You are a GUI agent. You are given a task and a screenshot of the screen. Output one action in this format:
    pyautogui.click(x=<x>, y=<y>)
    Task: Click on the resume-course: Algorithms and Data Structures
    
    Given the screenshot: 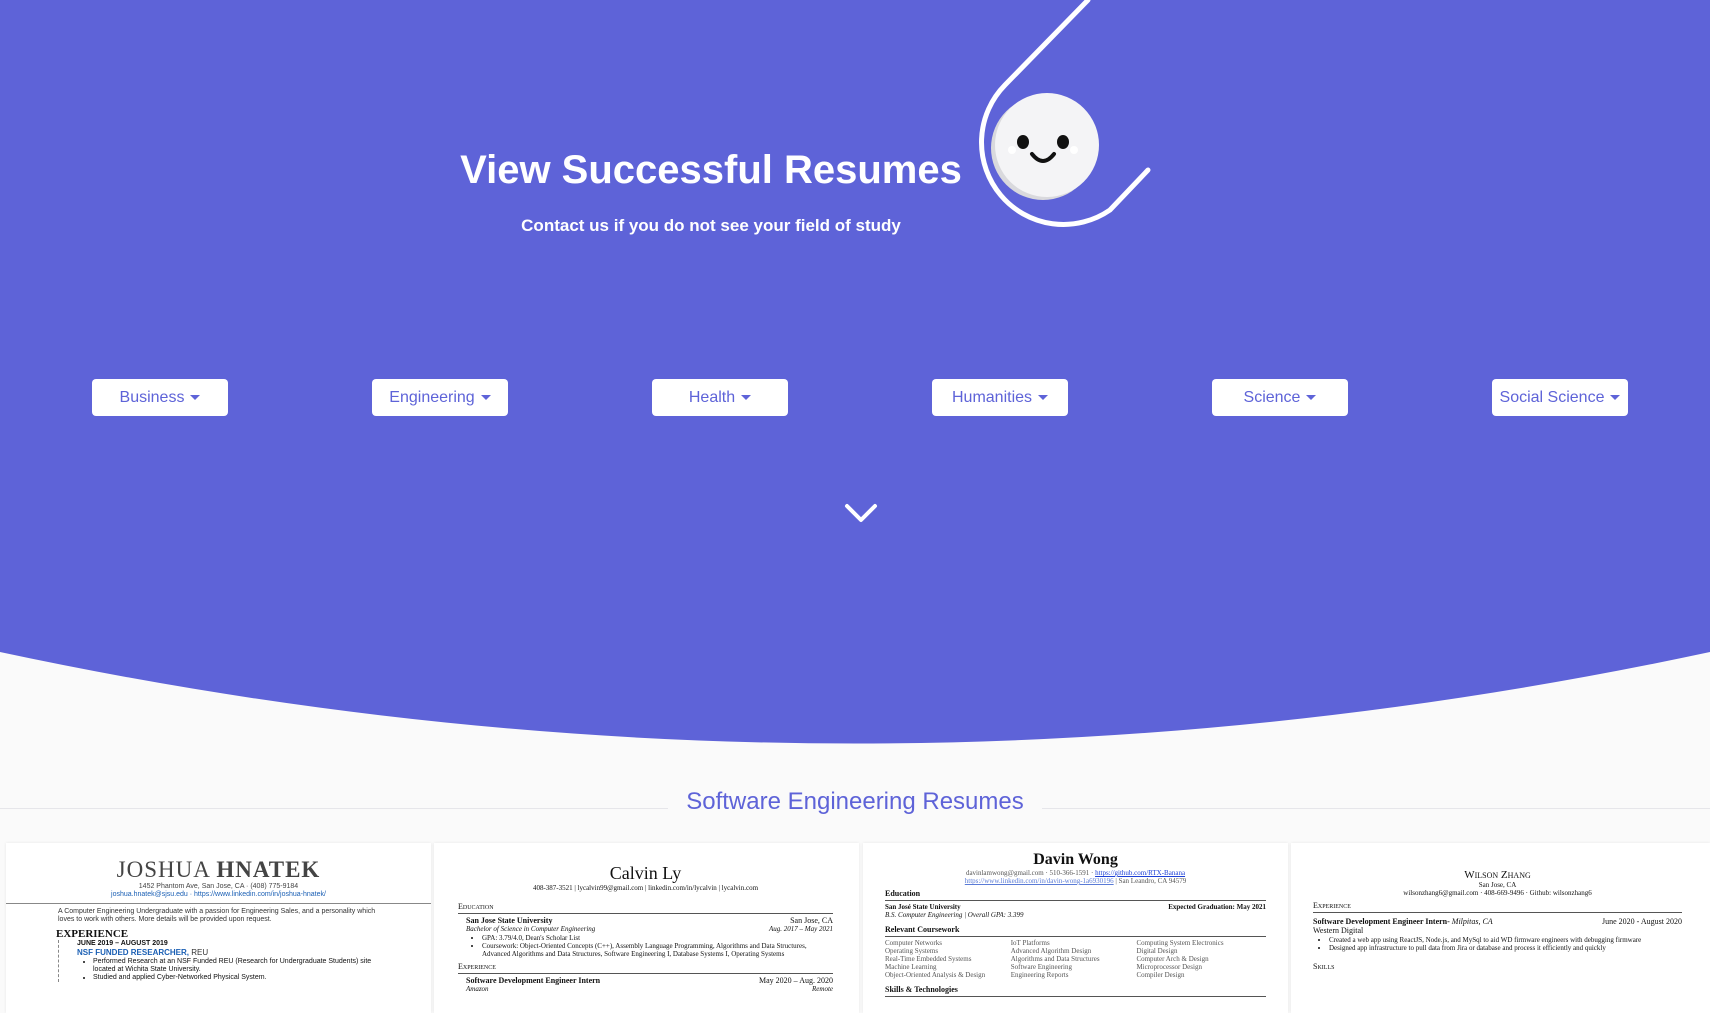 What is the action you would take?
    pyautogui.click(x=1055, y=959)
    